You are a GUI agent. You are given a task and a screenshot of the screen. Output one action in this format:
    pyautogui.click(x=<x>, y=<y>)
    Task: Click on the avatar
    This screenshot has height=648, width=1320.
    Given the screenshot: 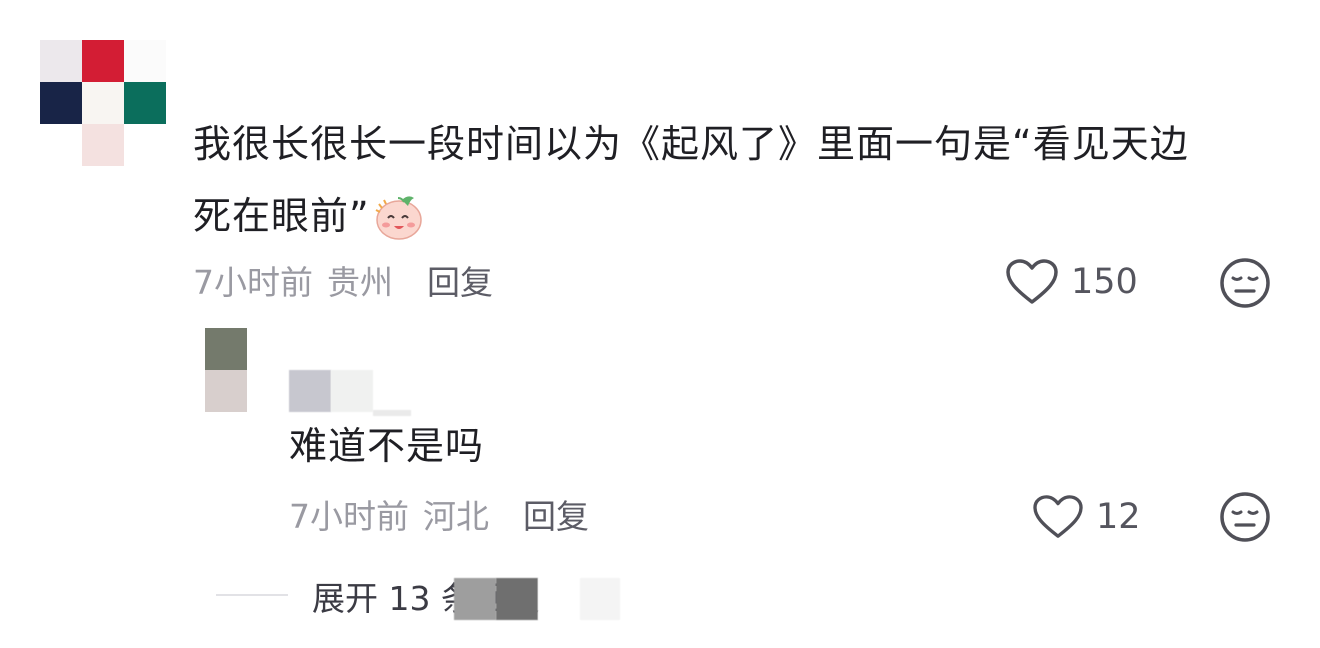 What is the action you would take?
    pyautogui.click(x=103, y=103)
    